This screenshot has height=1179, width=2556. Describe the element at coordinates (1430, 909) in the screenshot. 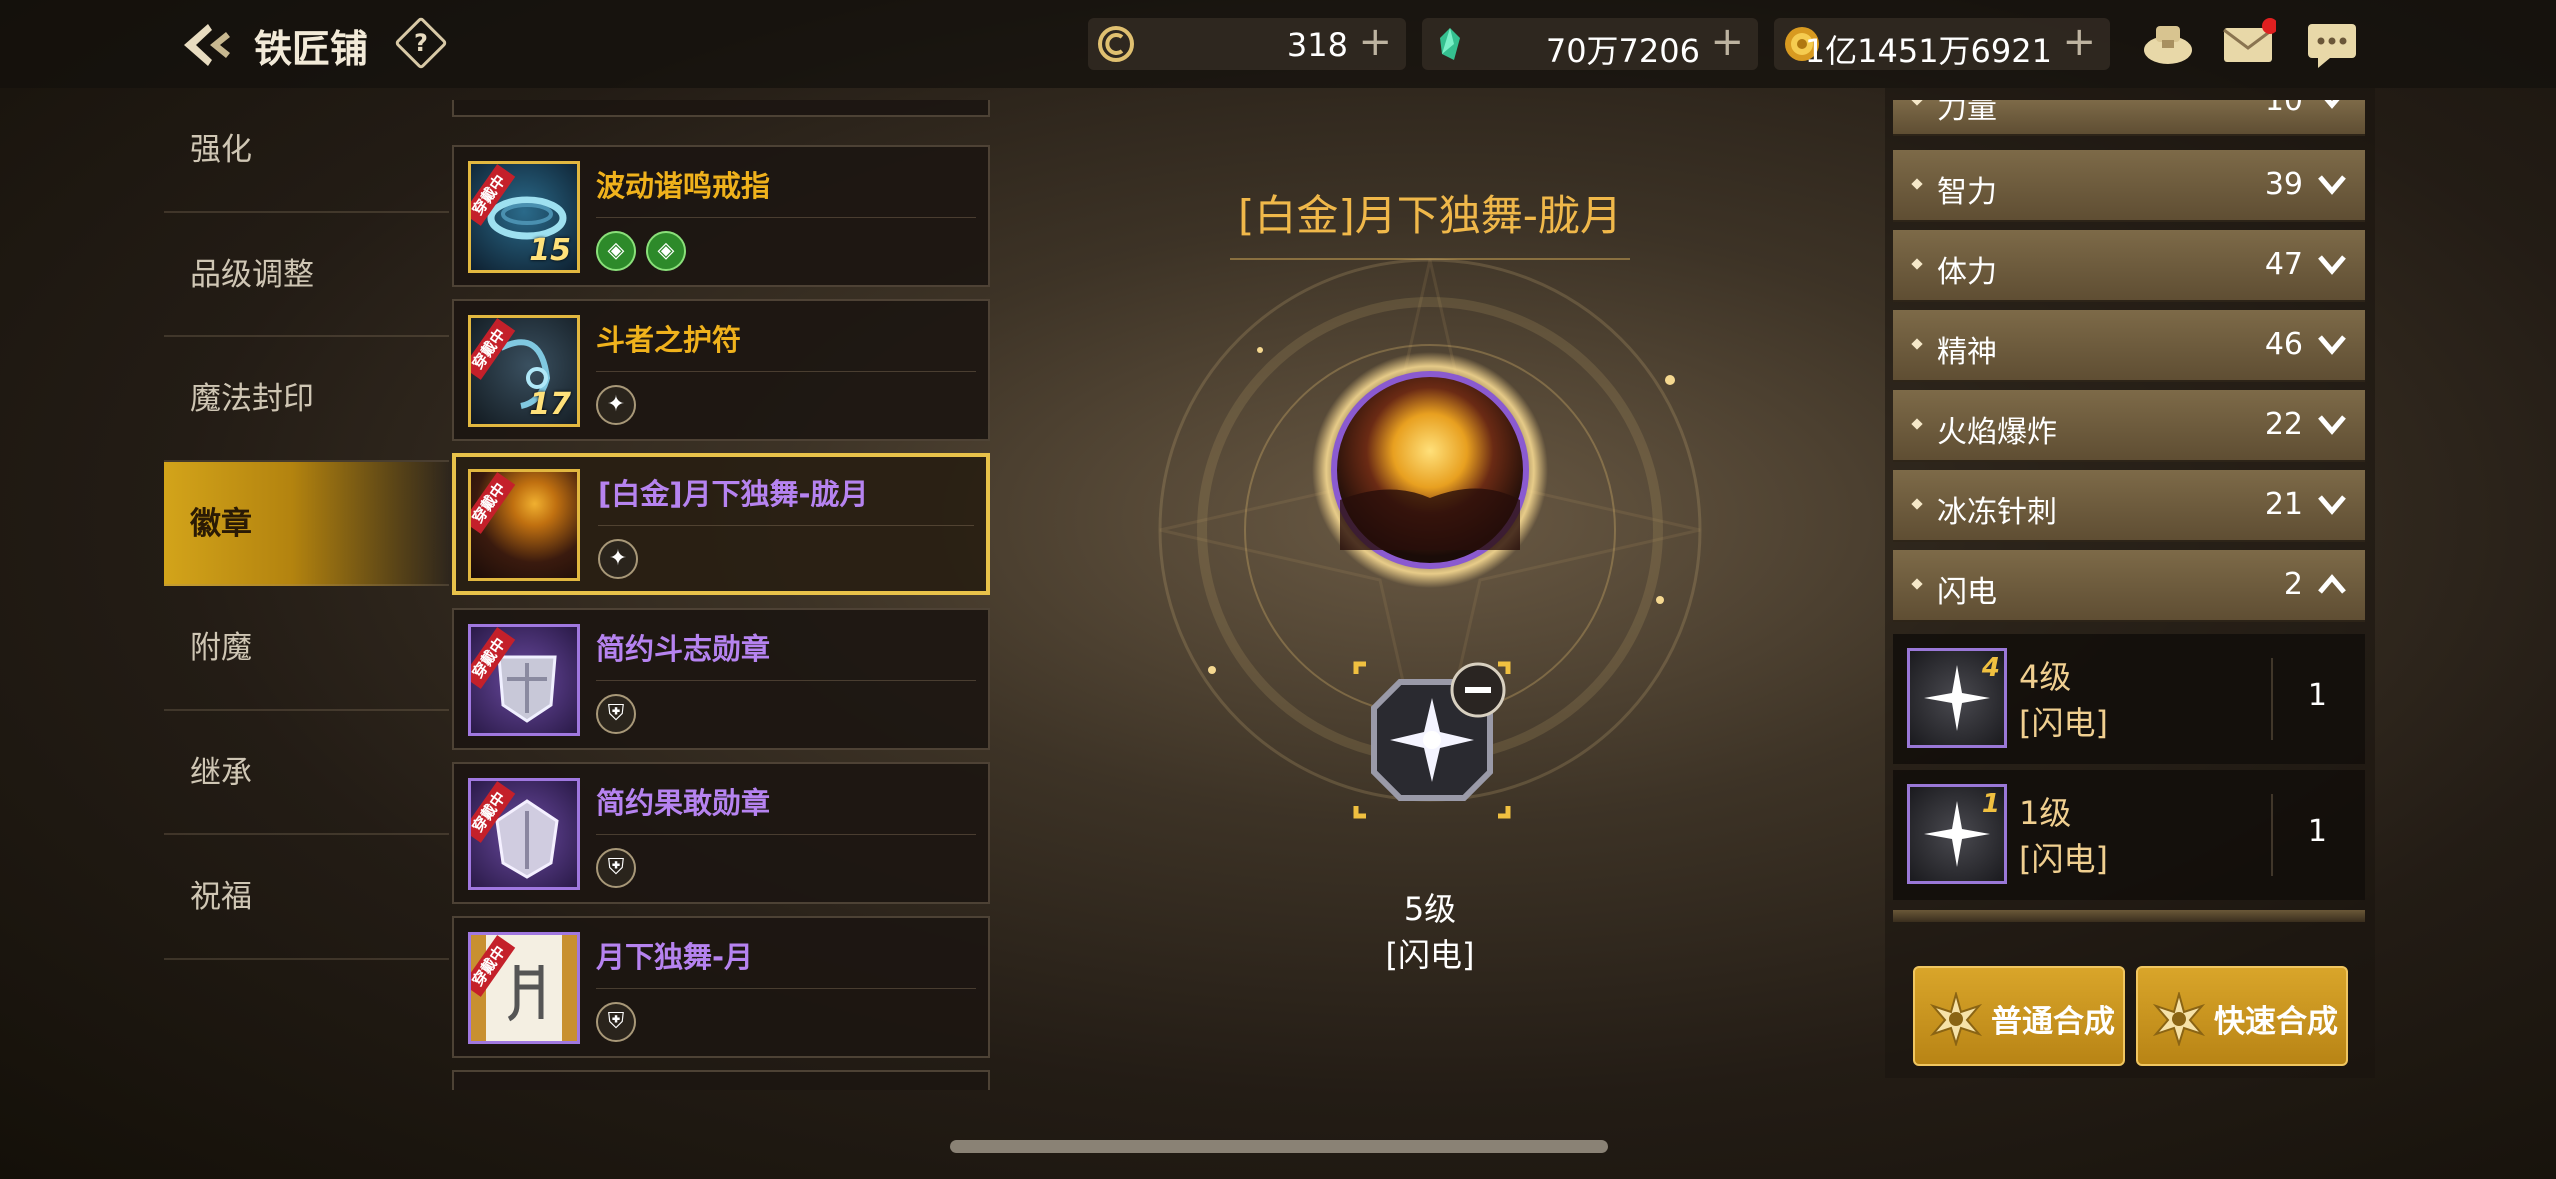

I see `gem-level: 5级` at that location.